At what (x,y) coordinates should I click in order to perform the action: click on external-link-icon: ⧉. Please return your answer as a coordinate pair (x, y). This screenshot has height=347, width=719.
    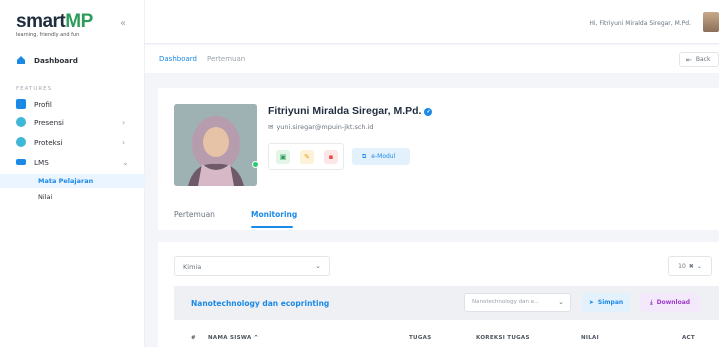
    Looking at the image, I should click on (364, 156).